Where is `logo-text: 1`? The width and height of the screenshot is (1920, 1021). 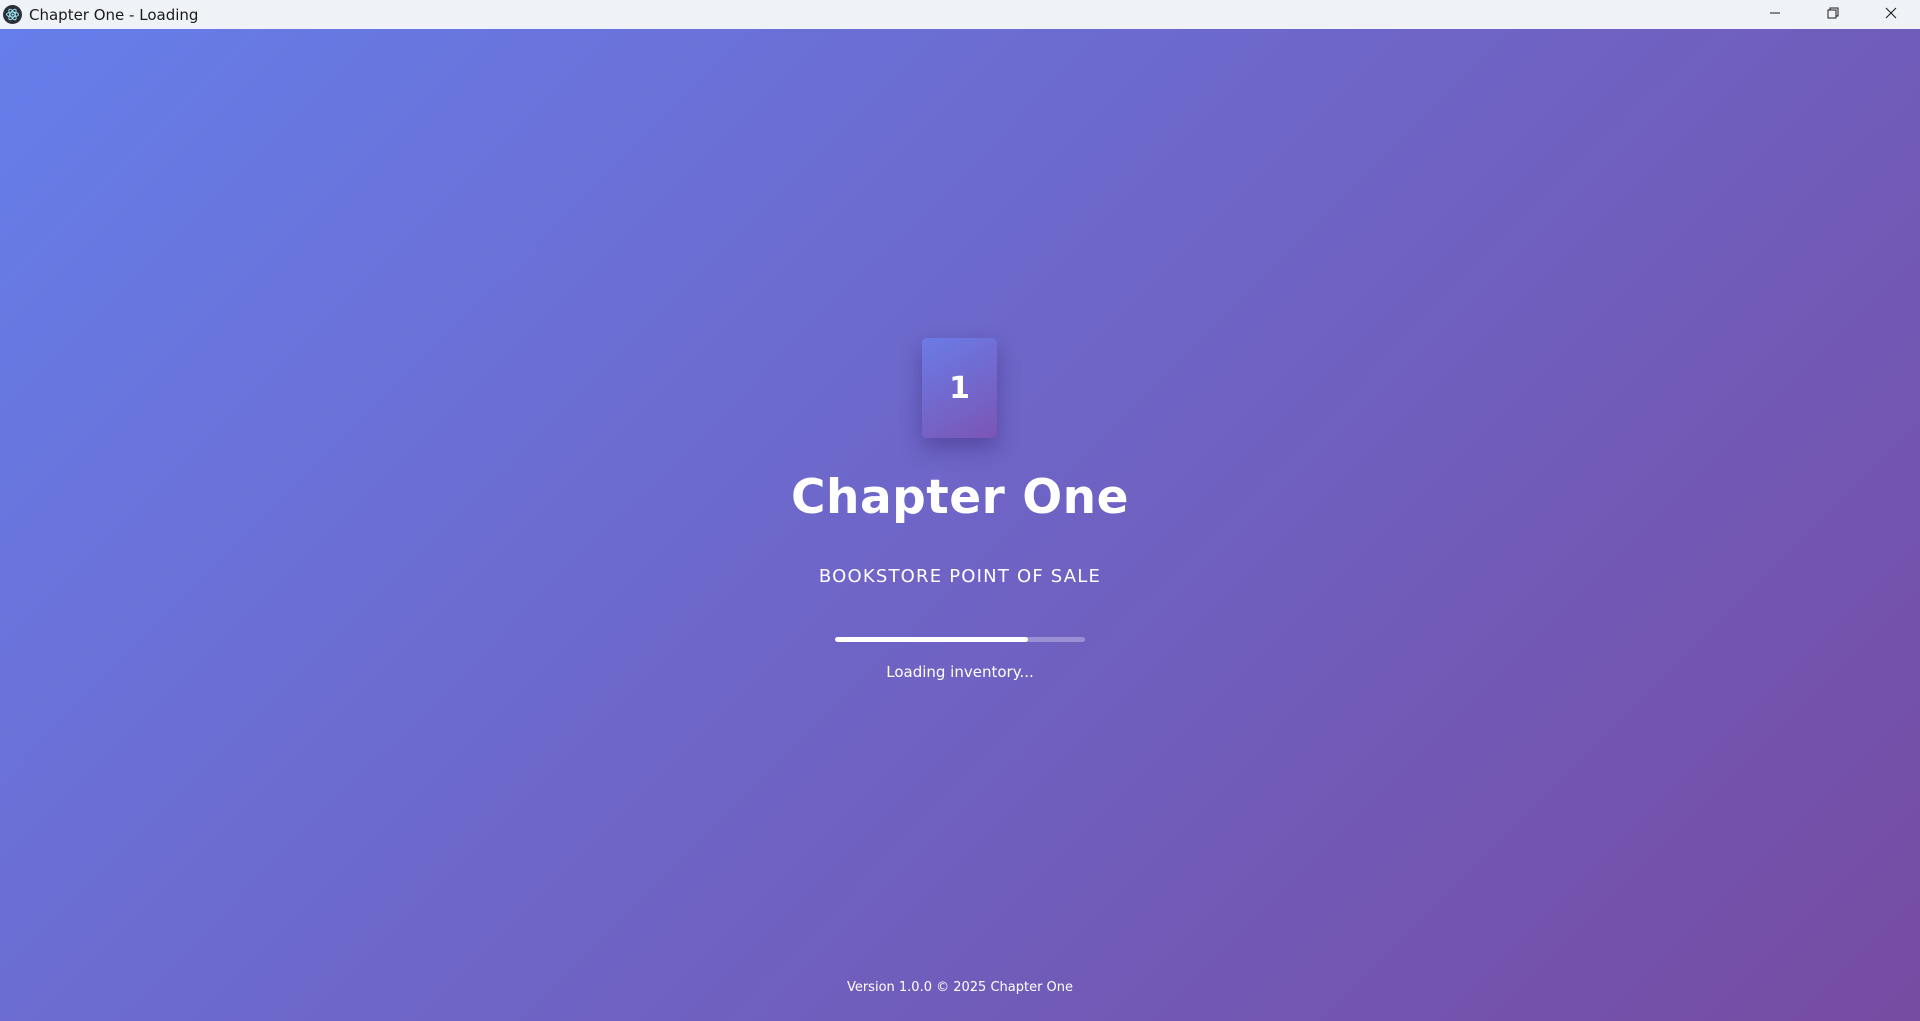
logo-text: 1 is located at coordinates (959, 388).